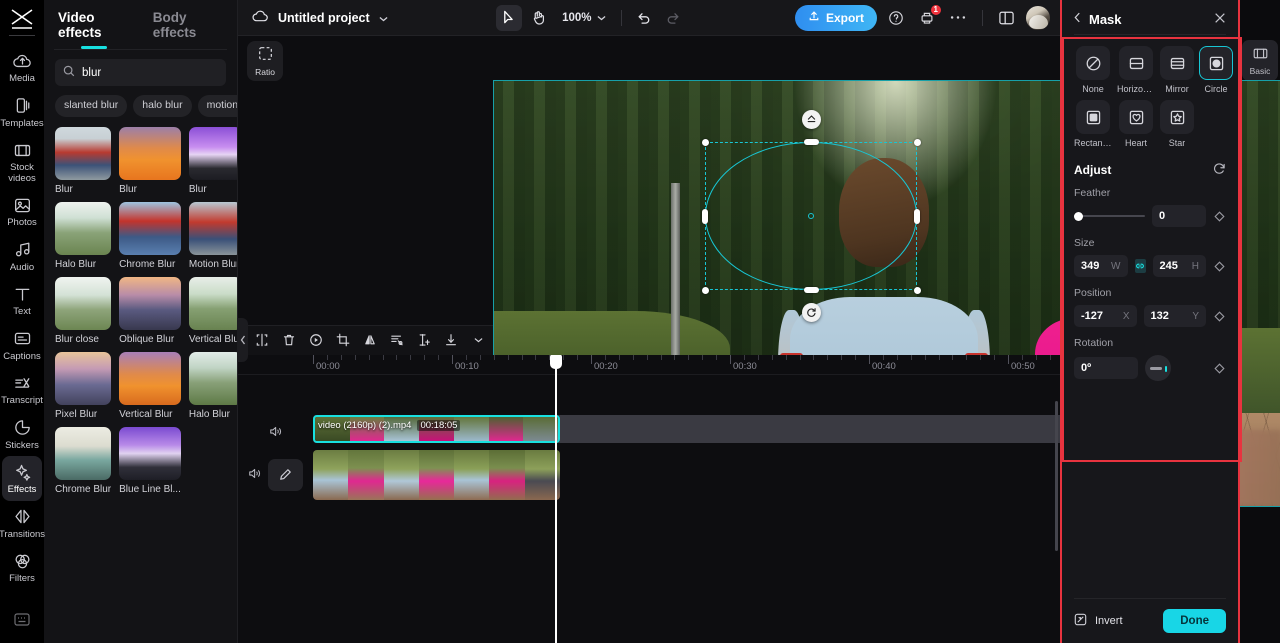 The image size is (1280, 643). What do you see at coordinates (928, 16) in the screenshot?
I see `notification-icon: 1` at bounding box center [928, 16].